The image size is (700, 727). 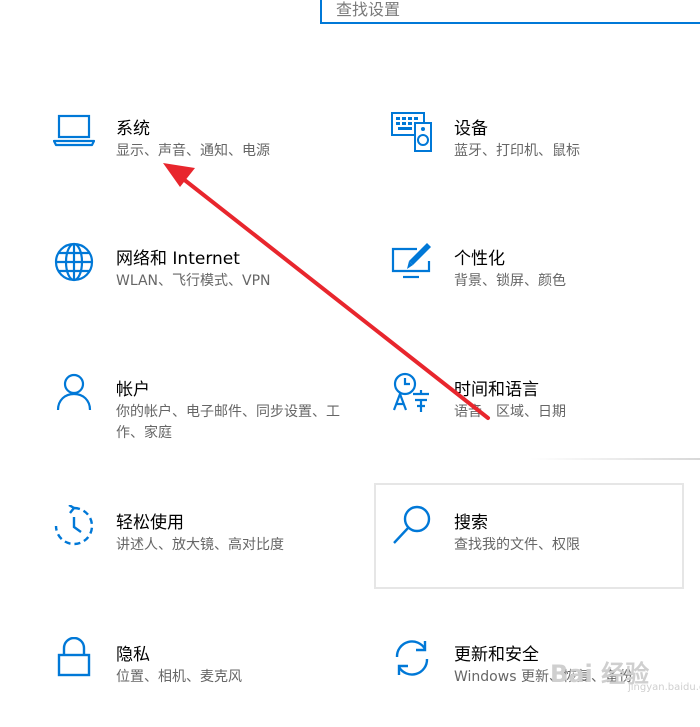 What do you see at coordinates (543, 677) in the screenshot?
I see `tile-update-security-desc: Windows 更新、恢复、备份` at bounding box center [543, 677].